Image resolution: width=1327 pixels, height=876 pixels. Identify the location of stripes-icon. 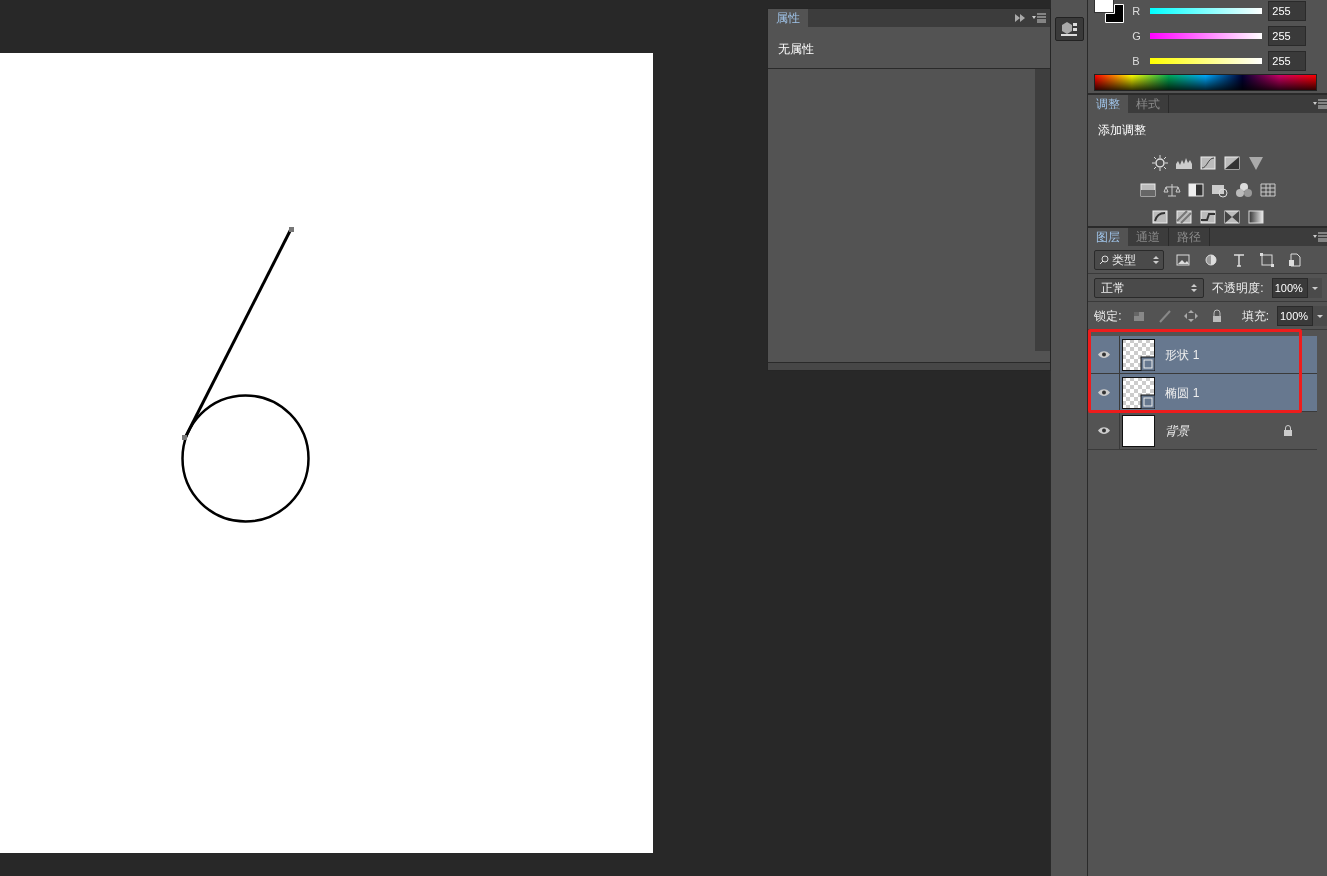
(1183, 217).